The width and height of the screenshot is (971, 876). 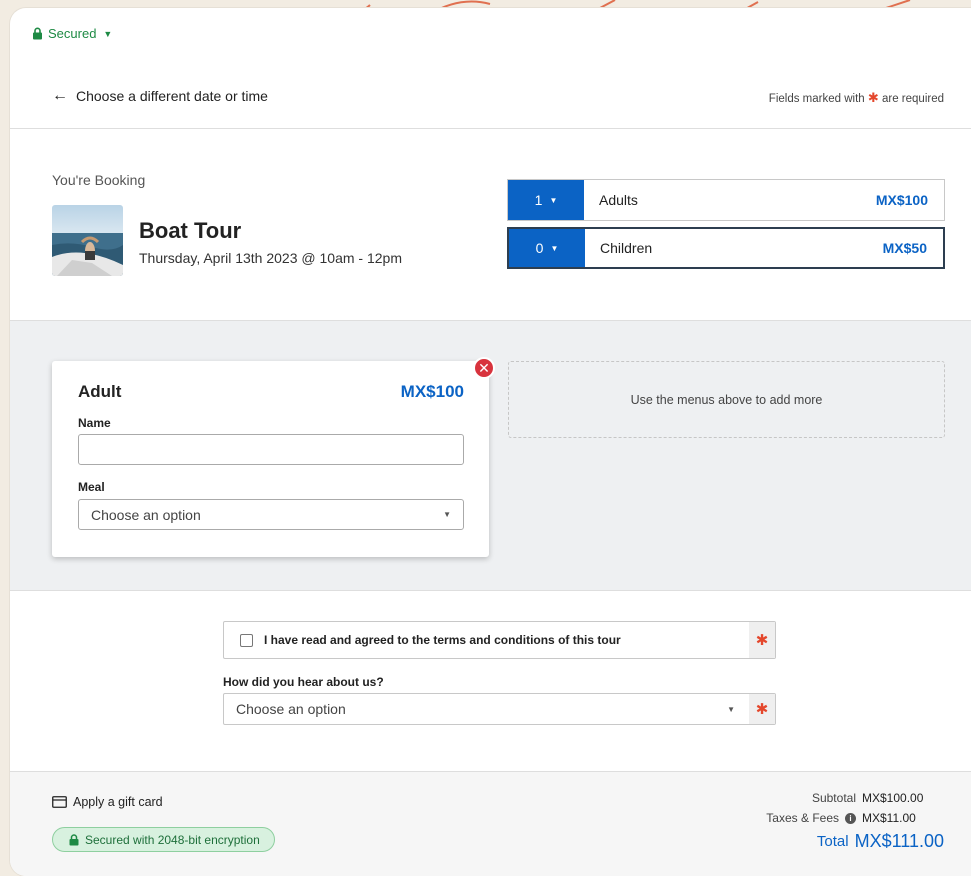 I want to click on gift-card-label: Apply a gift card, so click(x=118, y=802).